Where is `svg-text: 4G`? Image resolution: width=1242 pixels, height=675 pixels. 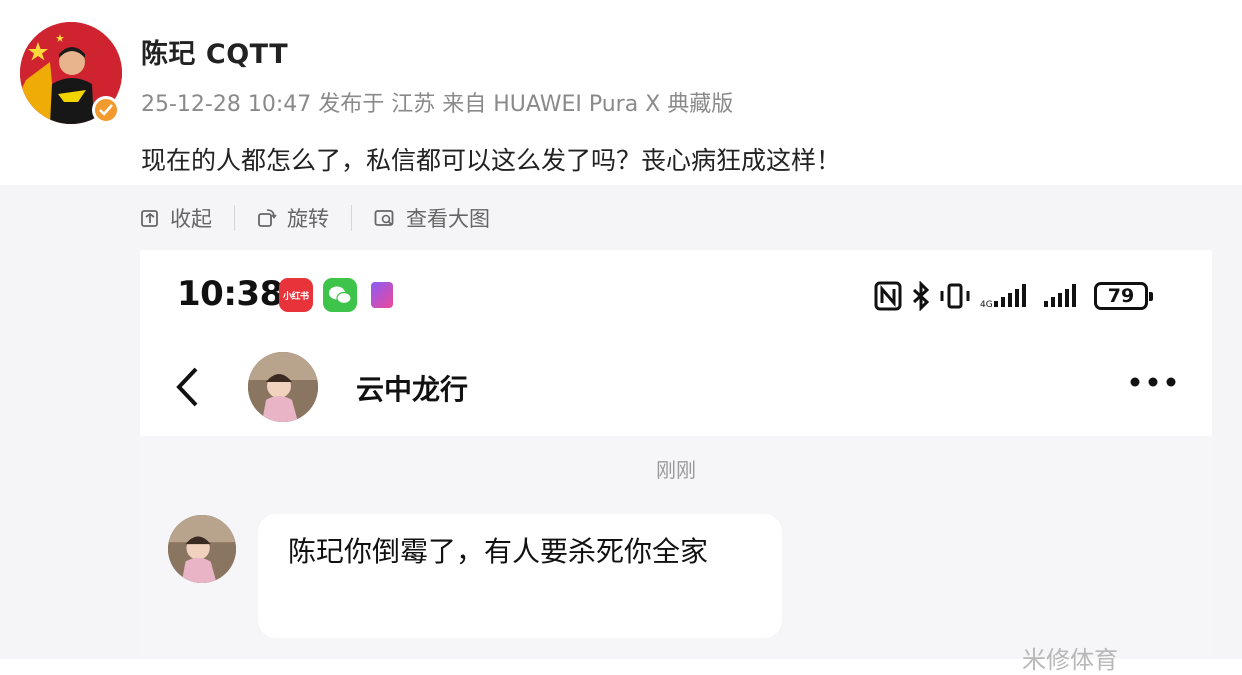 svg-text: 4G is located at coordinates (986, 305).